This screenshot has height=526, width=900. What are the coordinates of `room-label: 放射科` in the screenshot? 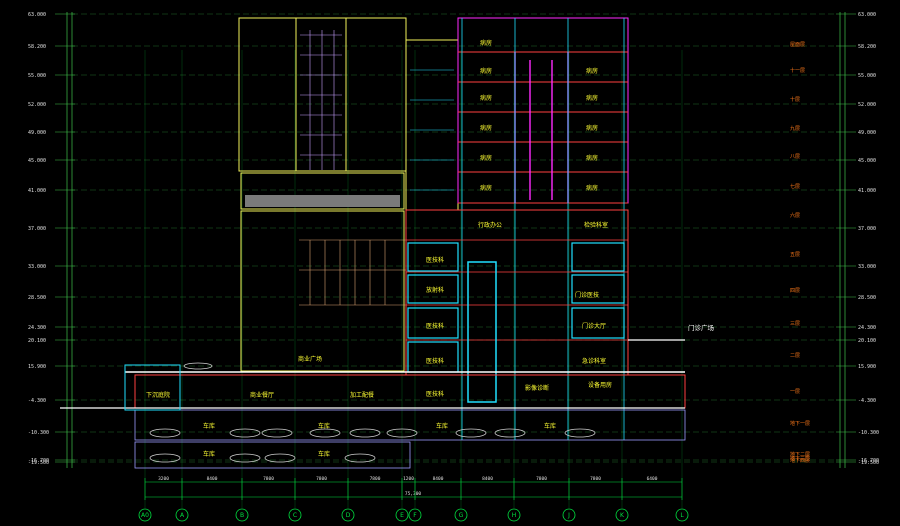 It's located at (435, 290).